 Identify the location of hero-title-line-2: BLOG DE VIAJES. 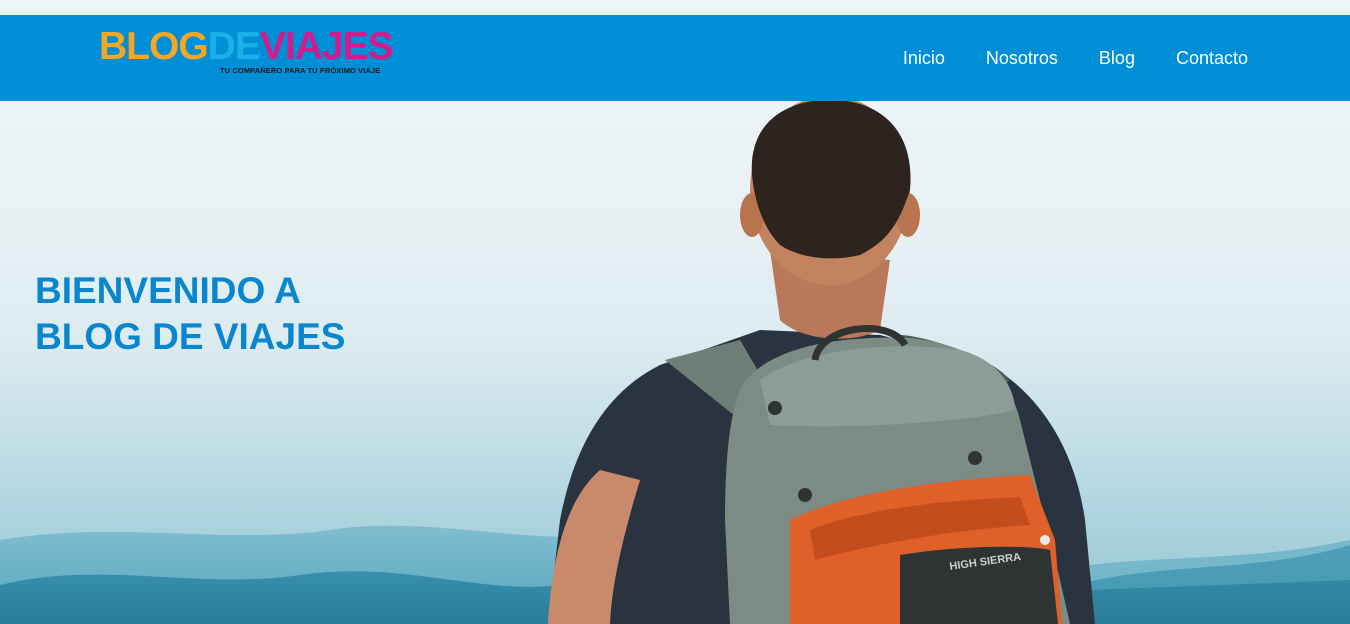
(190, 336).